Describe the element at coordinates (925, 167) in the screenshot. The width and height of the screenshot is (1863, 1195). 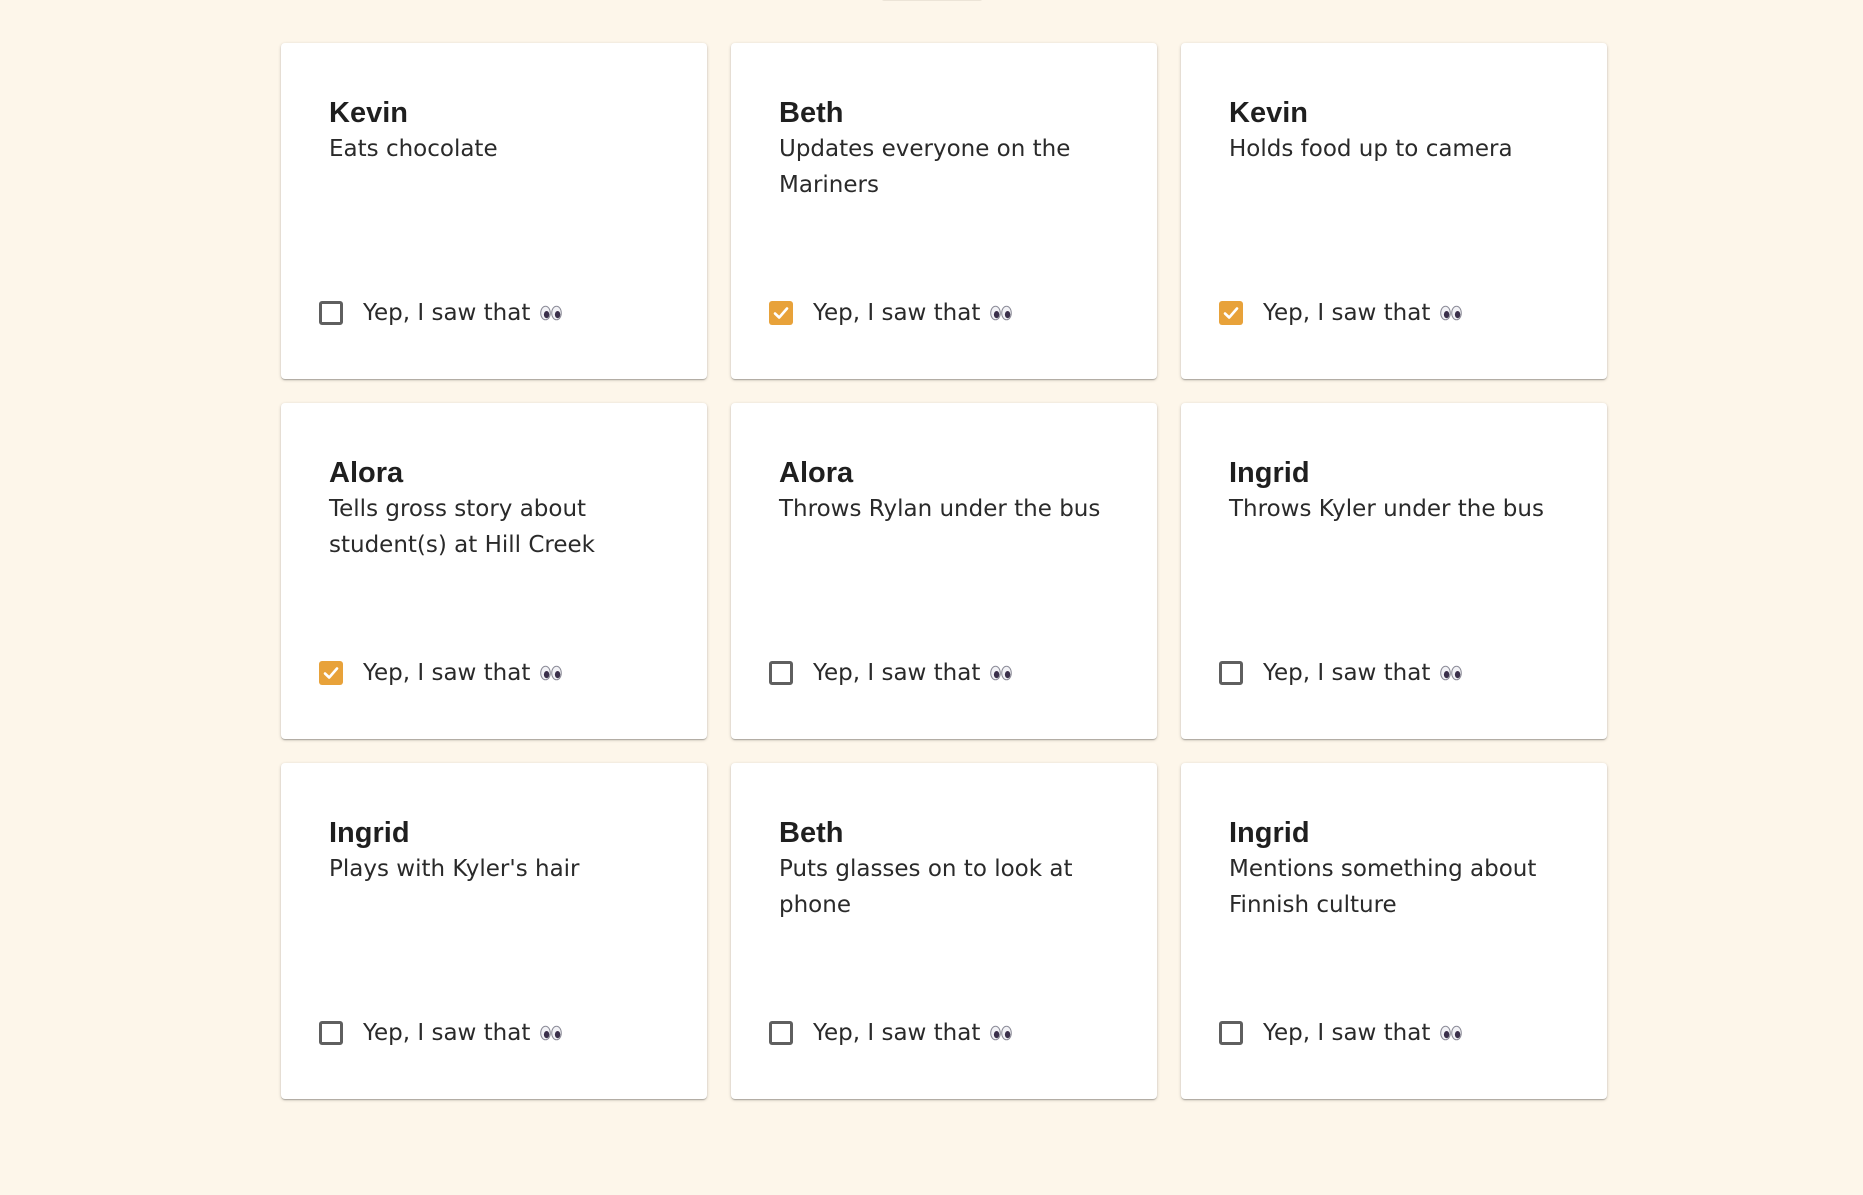
I see `card-description: Updates everyone on the Mariners` at that location.